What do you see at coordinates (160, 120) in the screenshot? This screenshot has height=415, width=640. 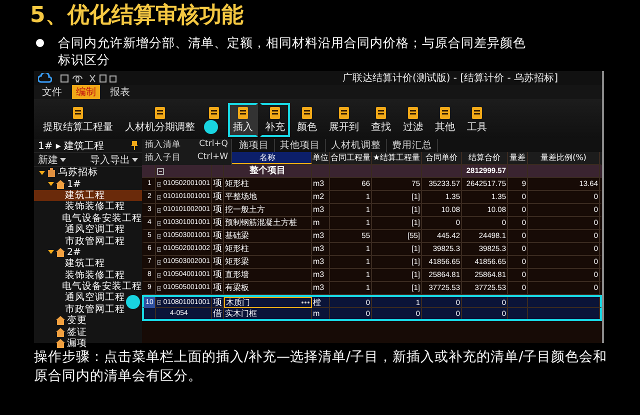 I see `toolbar-button: 人材机分期调整` at bounding box center [160, 120].